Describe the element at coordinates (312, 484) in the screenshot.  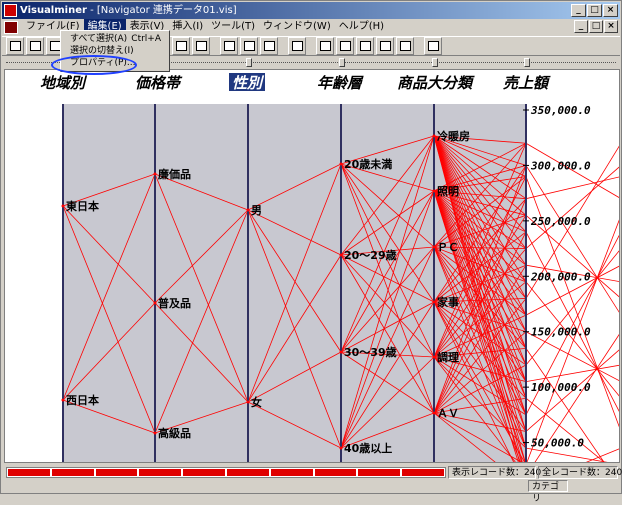
I see `status-bar: 表示レコード数：240 全レコード数：240 カテゴリ` at that location.